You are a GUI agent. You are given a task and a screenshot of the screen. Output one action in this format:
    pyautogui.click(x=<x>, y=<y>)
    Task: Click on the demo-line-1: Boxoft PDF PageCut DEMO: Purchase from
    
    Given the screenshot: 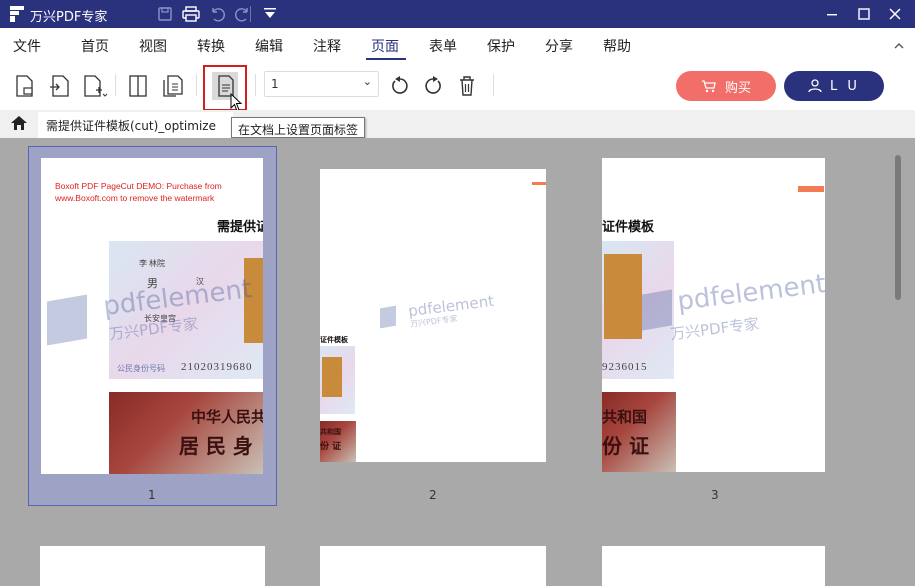 What is the action you would take?
    pyautogui.click(x=138, y=186)
    